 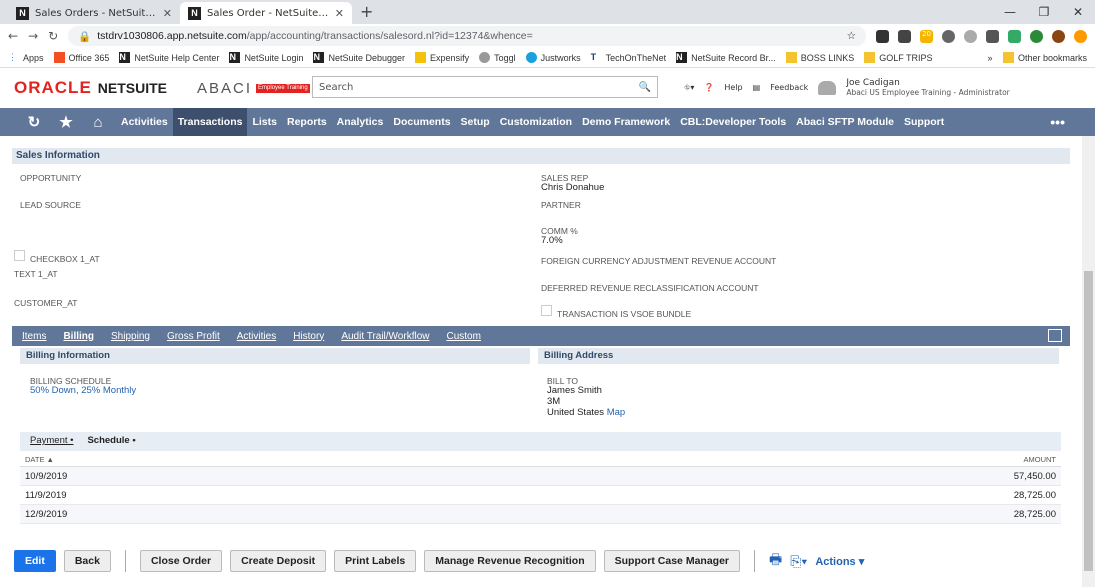 I want to click on home-icon: ⌂, so click(x=98, y=122).